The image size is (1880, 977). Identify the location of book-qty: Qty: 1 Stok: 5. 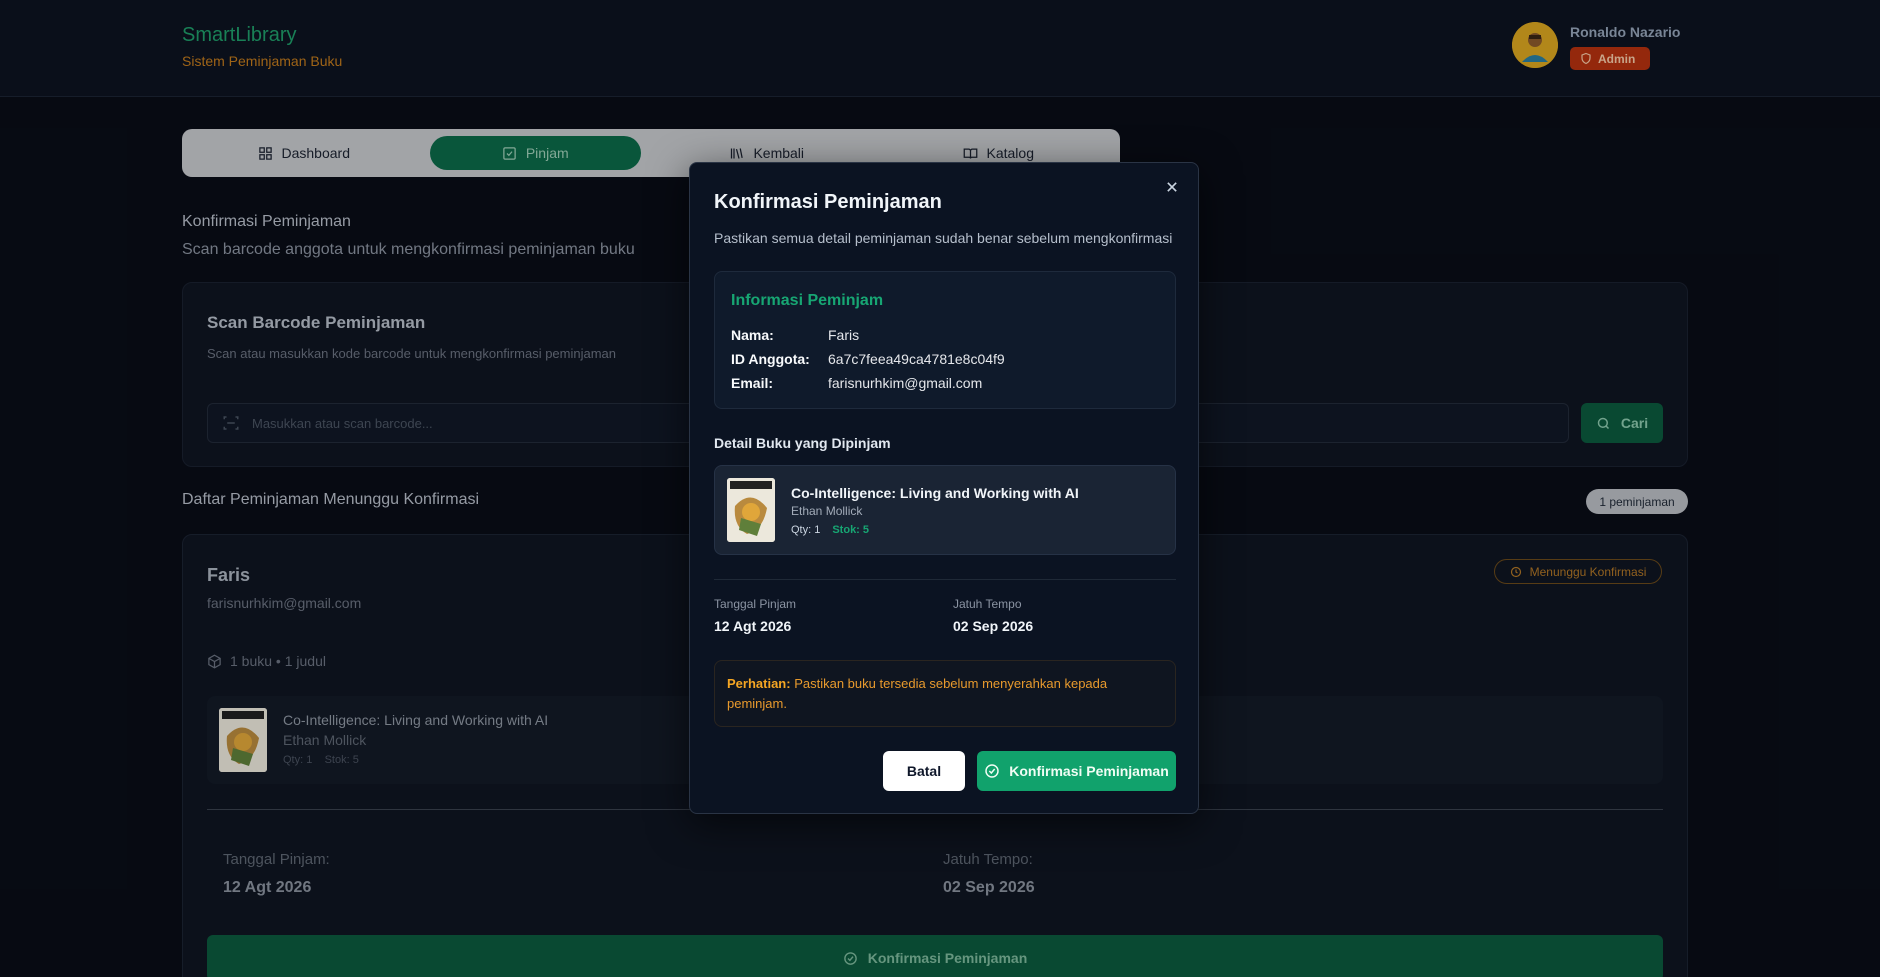
(830, 530).